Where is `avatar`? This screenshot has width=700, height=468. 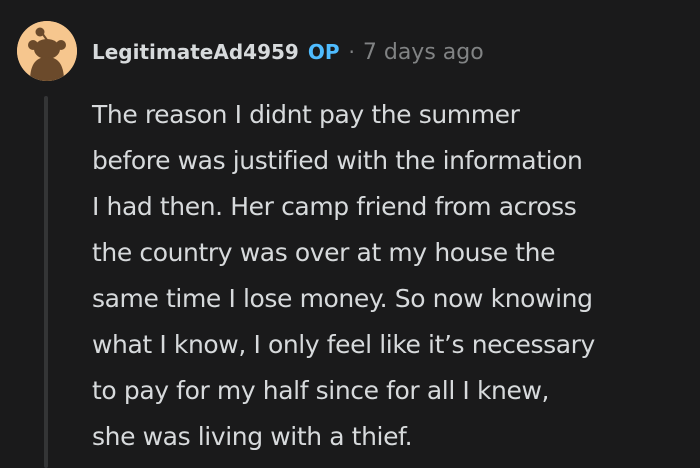 avatar is located at coordinates (47, 51).